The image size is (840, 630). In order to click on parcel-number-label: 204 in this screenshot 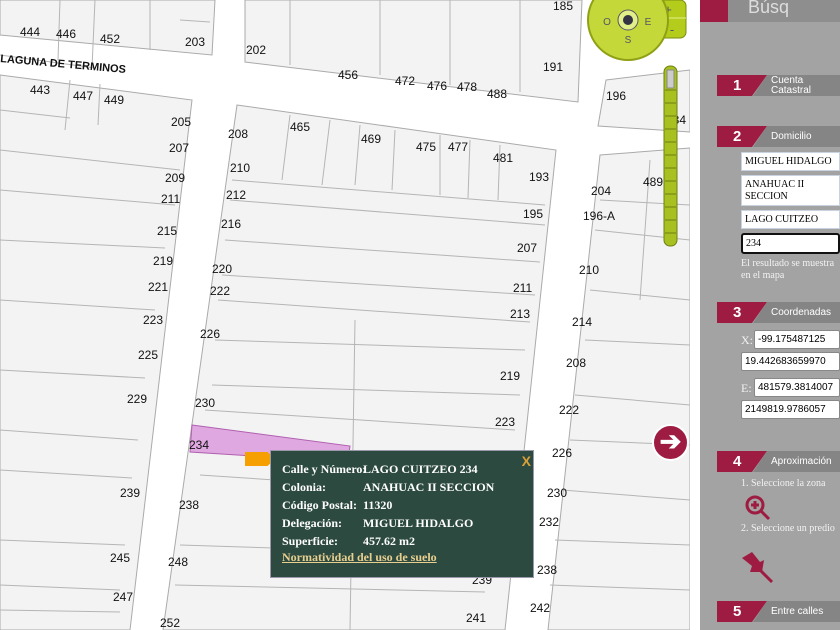, I will do `click(601, 191)`.